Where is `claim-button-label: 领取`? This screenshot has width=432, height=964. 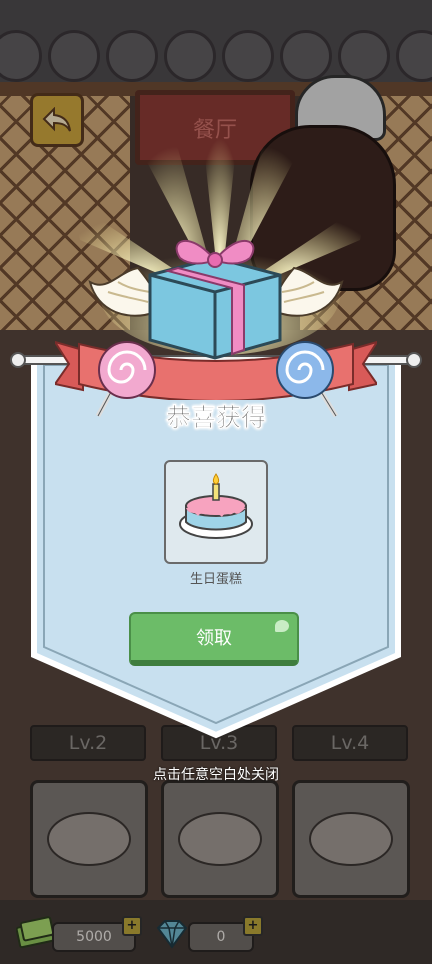 claim-button-label: 领取 is located at coordinates (214, 638).